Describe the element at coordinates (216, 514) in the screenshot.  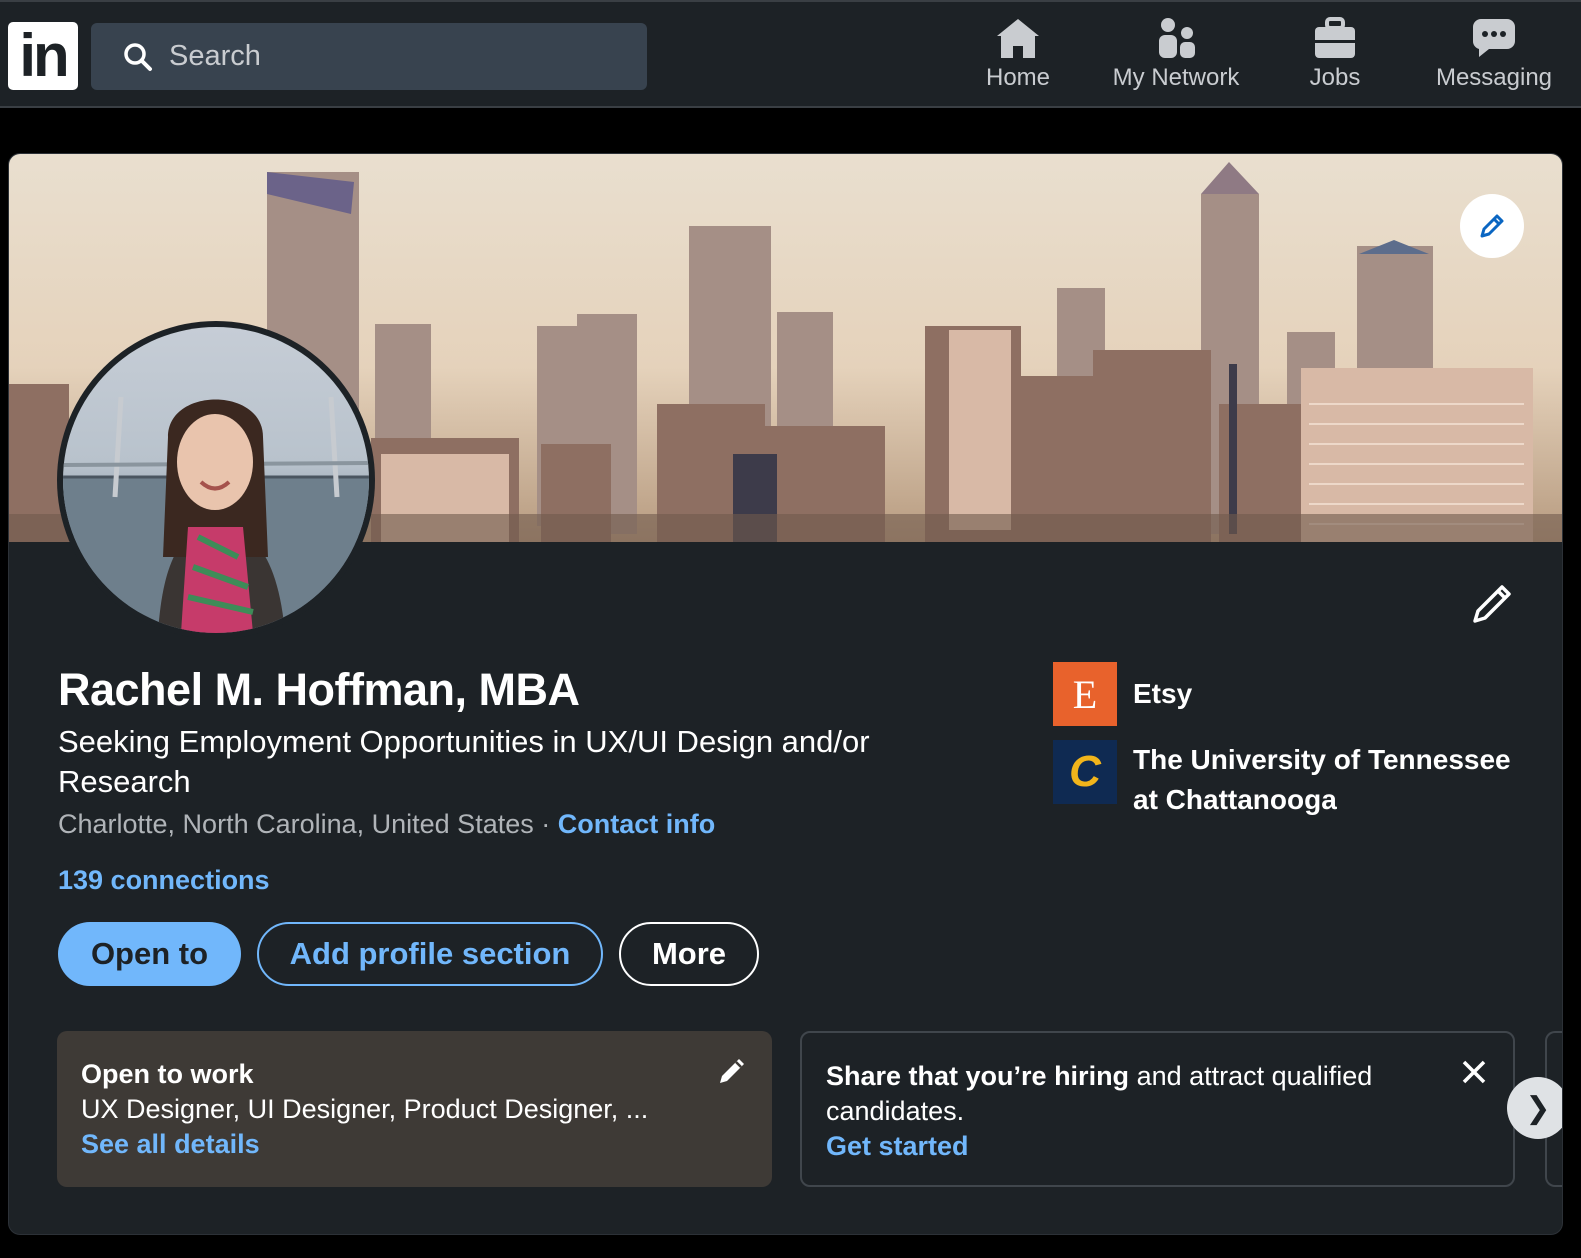
I see `profile-photo-illustration` at that location.